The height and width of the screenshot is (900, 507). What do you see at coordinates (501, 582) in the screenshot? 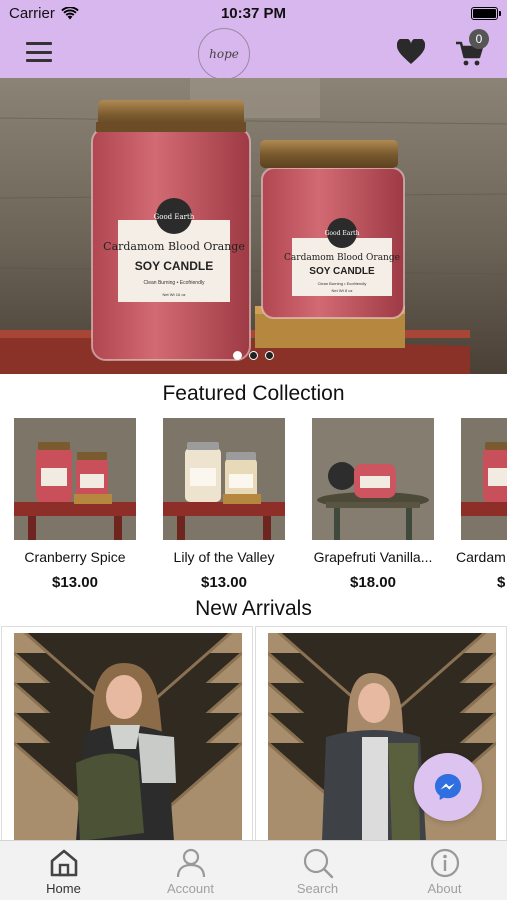
I see `product-price: $` at bounding box center [501, 582].